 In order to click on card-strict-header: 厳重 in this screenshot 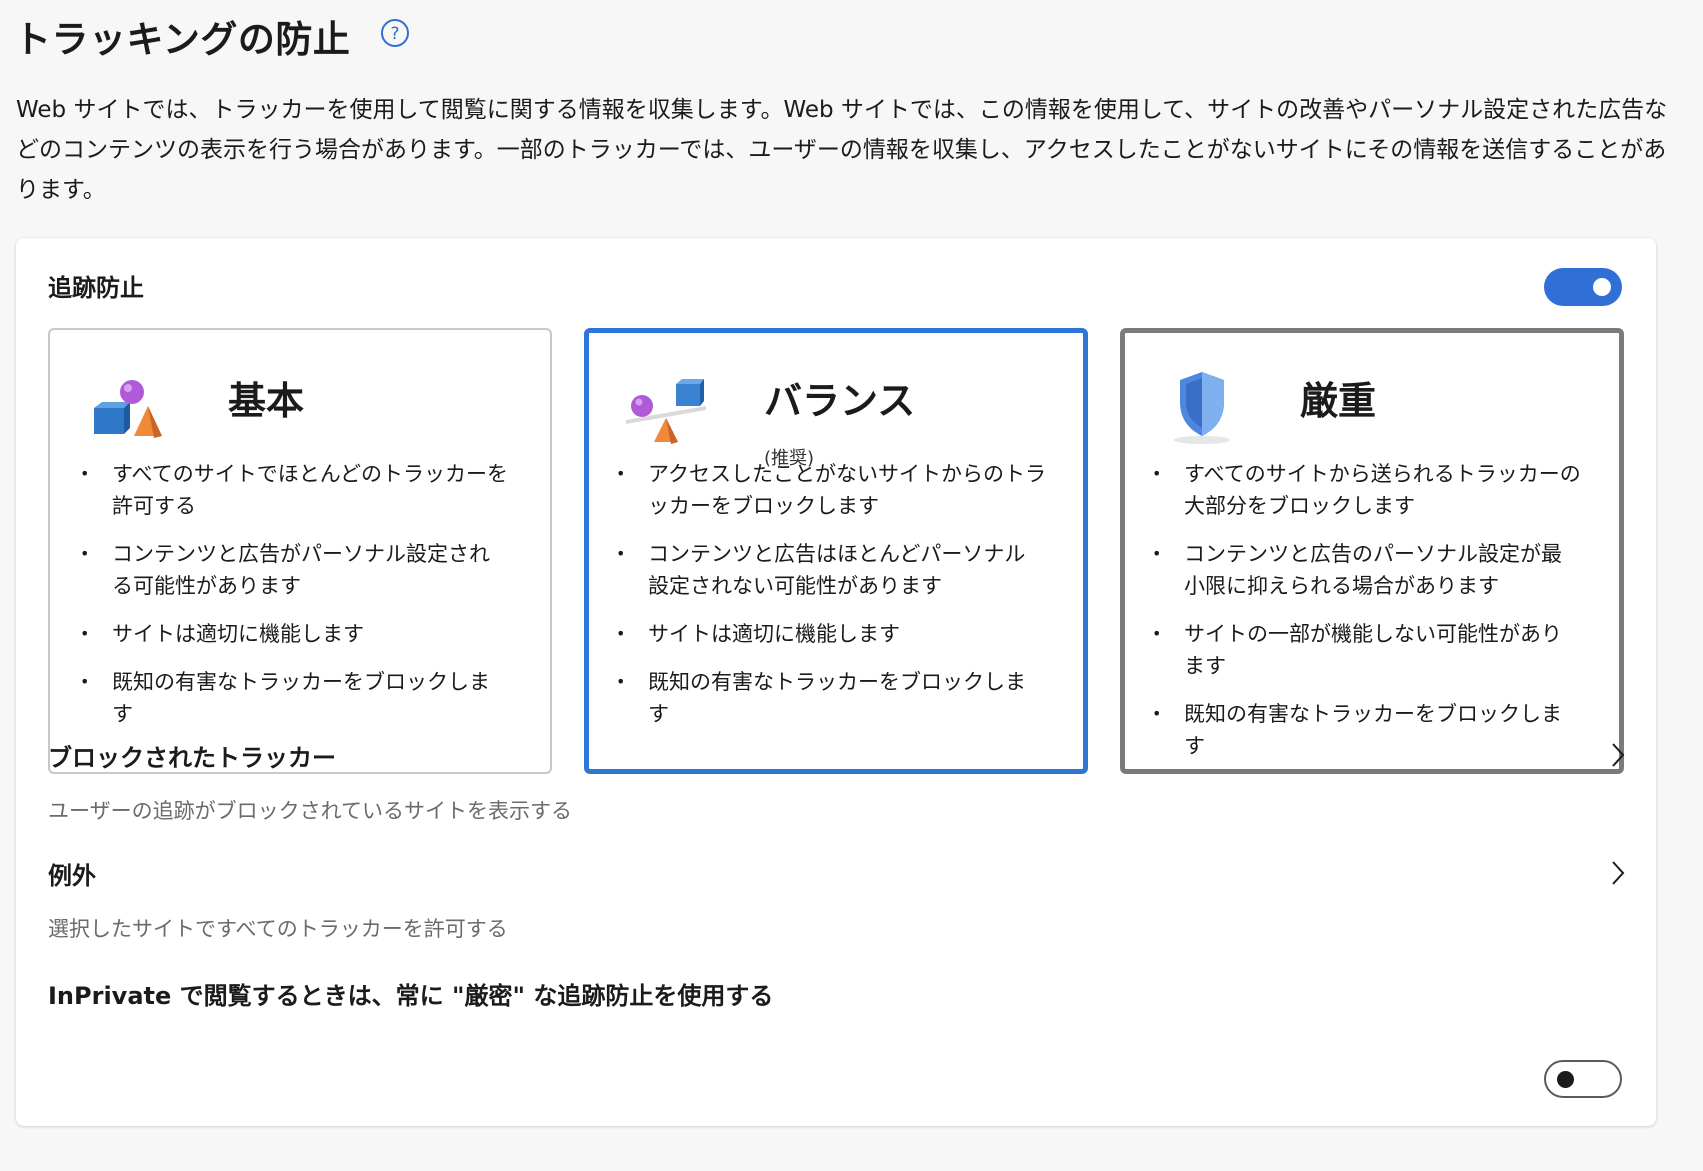, I will do `click(1372, 413)`.